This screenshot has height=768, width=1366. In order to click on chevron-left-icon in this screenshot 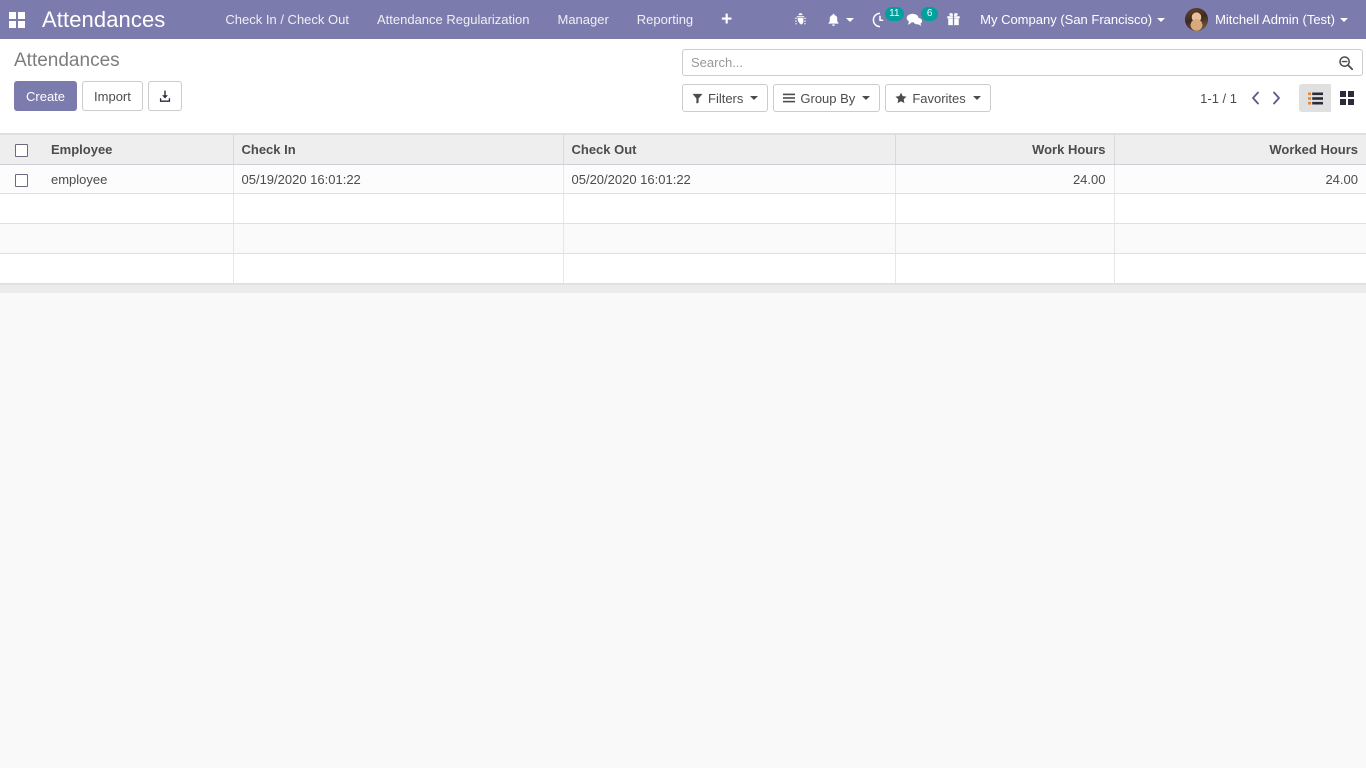, I will do `click(1255, 98)`.